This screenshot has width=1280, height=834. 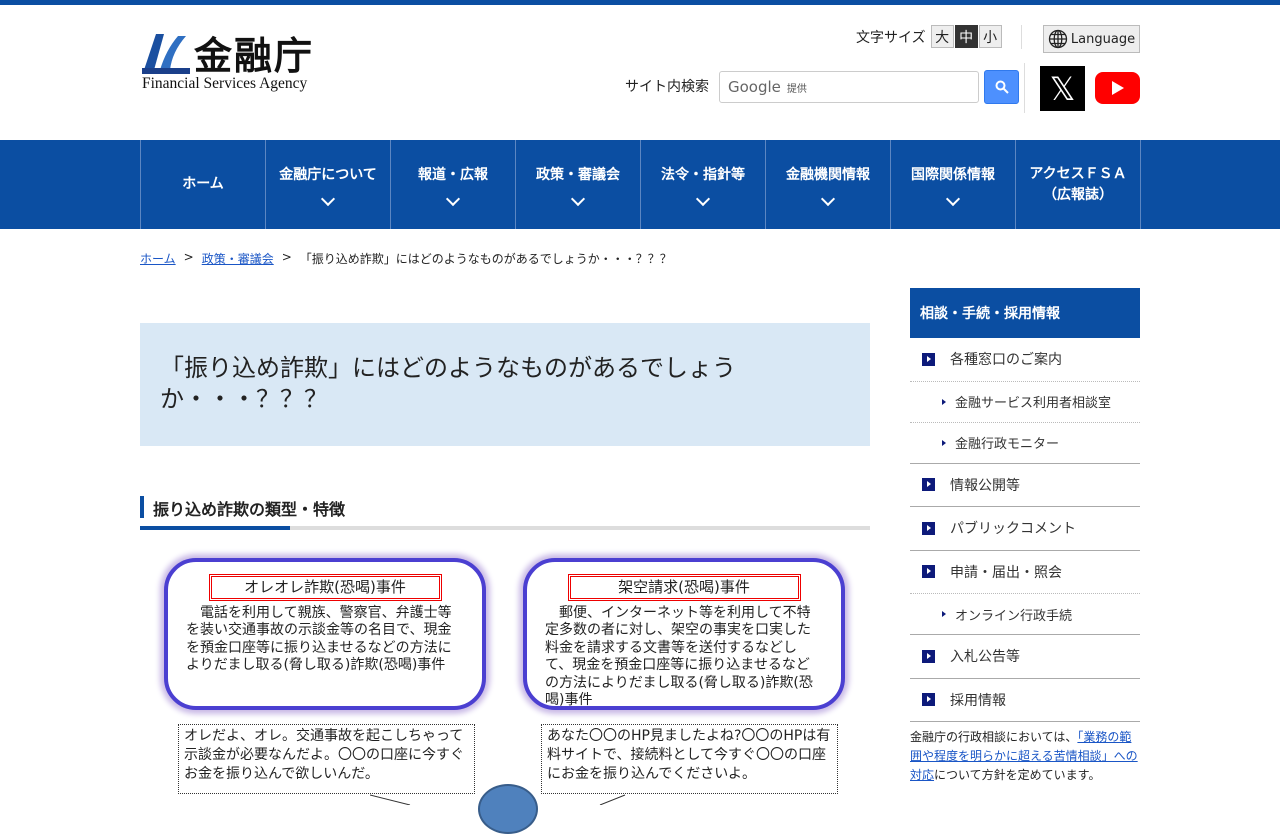 I want to click on sidebar-item: 各種窓口のご案内, so click(x=1025, y=360).